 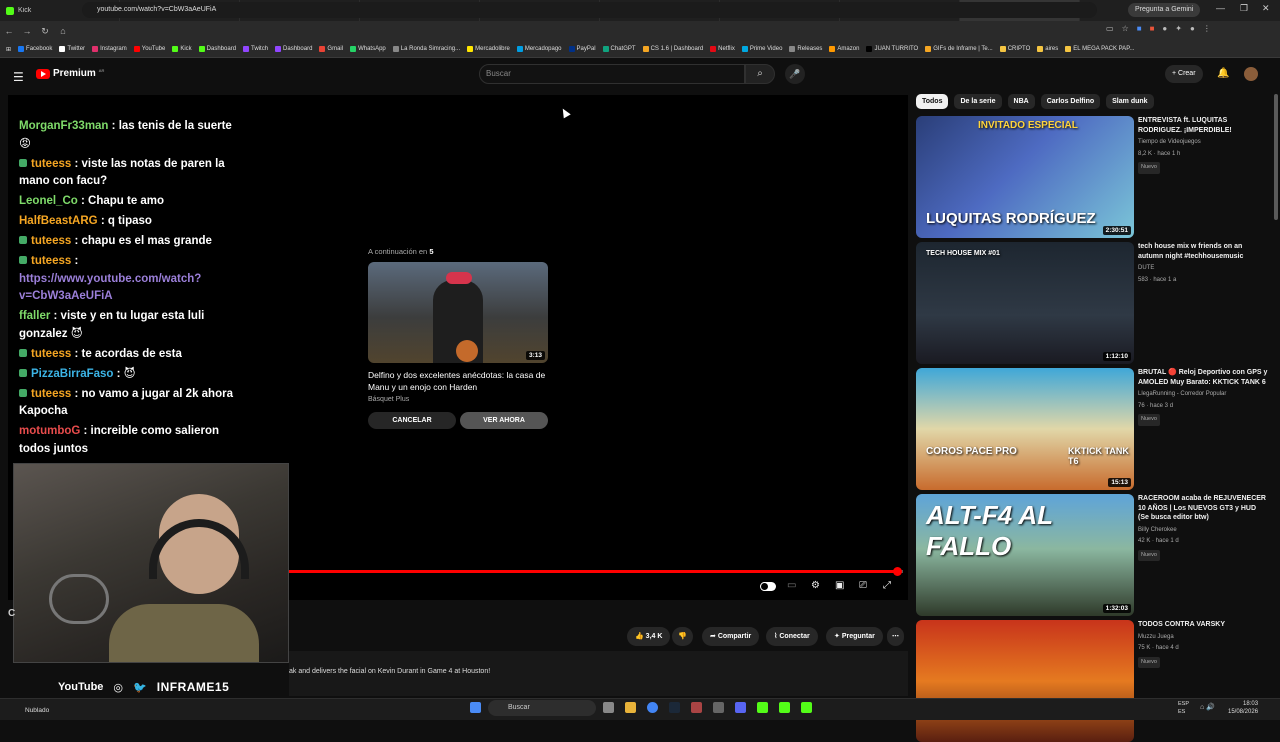 I want to click on channel-name: LlegaRunning - Corredor Popular, so click(x=1203, y=395).